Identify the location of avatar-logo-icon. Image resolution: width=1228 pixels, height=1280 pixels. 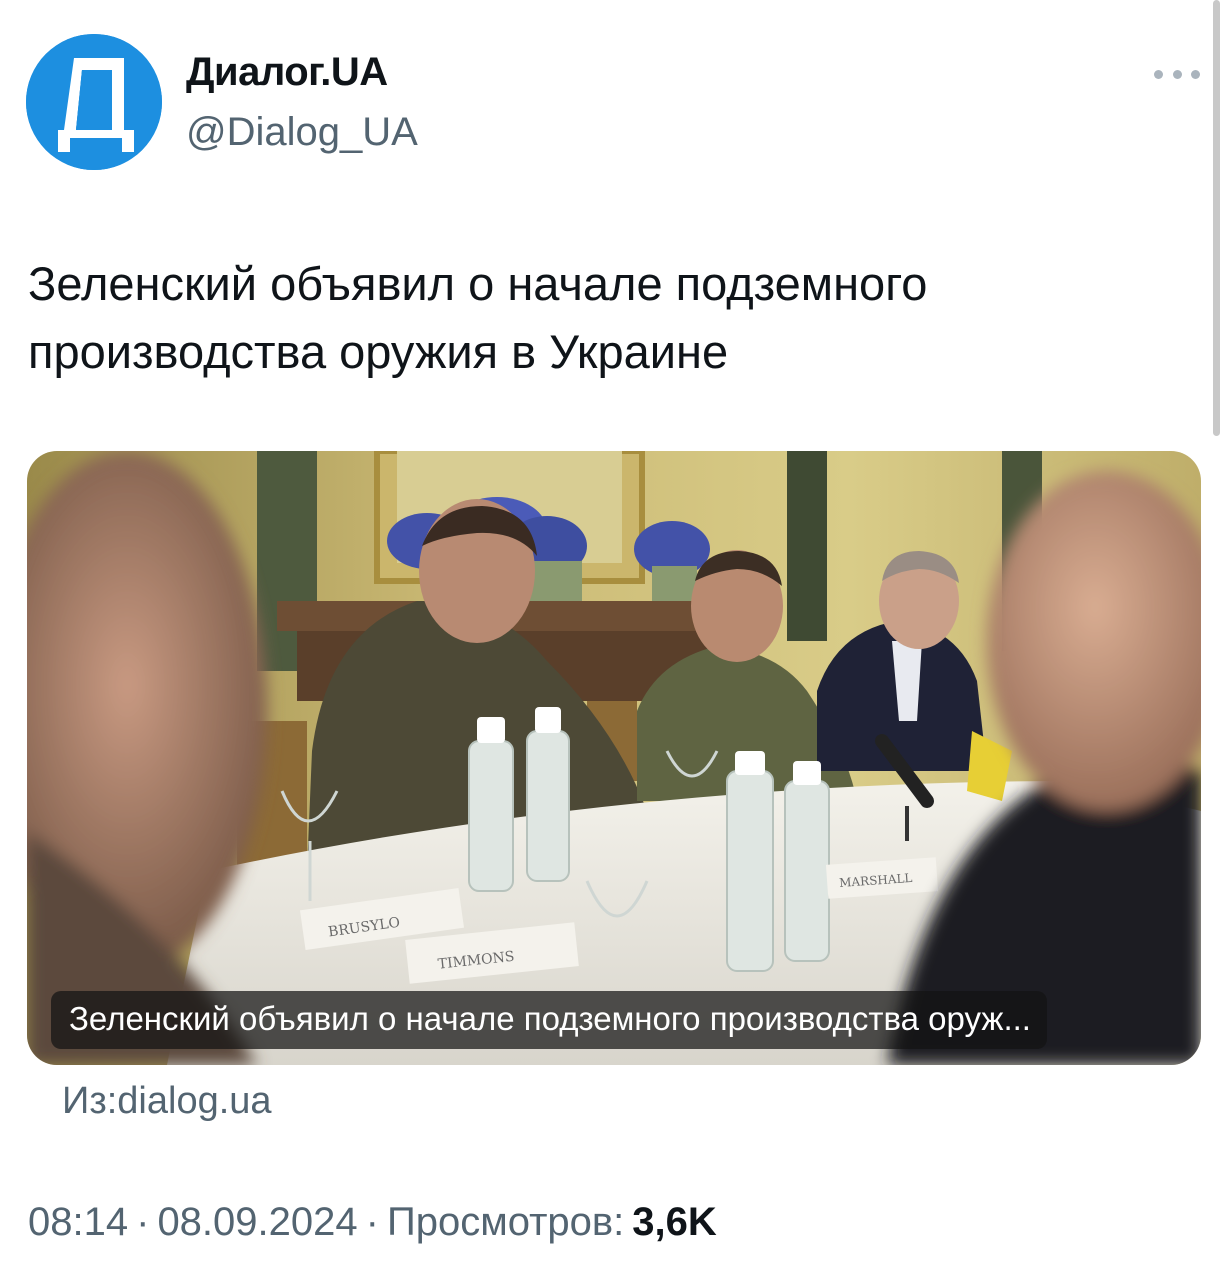
(94, 102).